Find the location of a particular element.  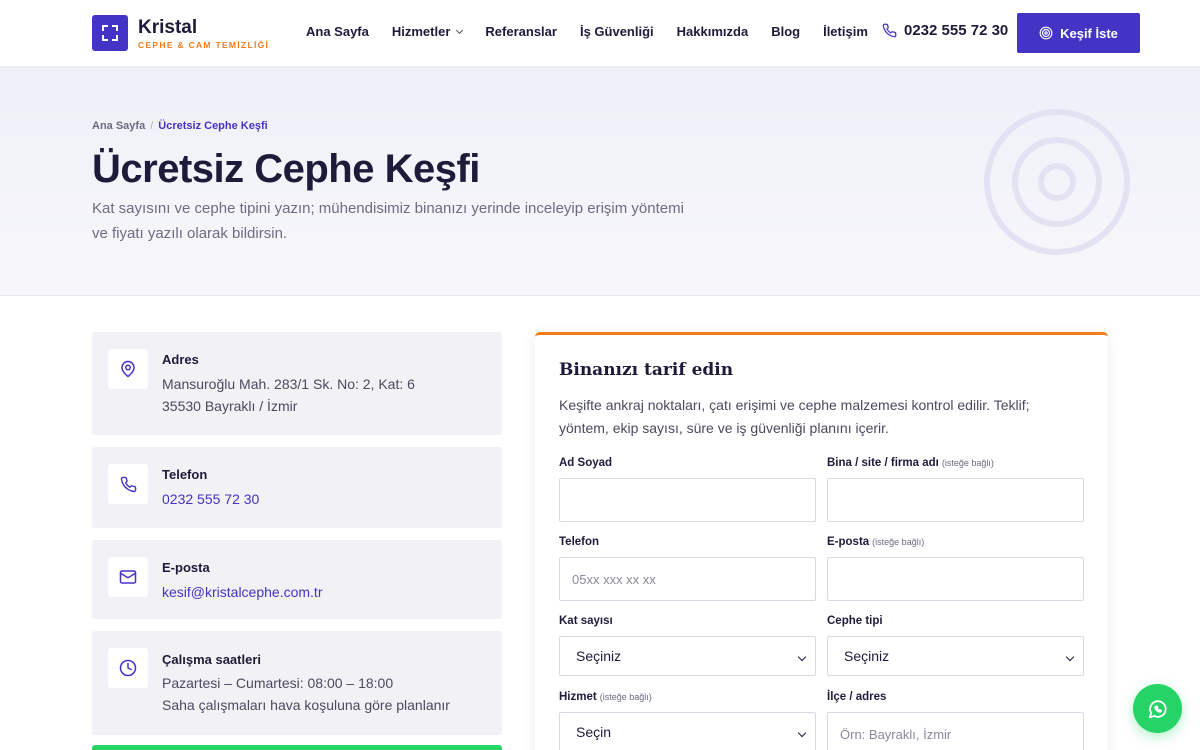

breadcrumb: Ana Sayfa / Ücretsiz Cephe Keşfi is located at coordinates (180, 126).